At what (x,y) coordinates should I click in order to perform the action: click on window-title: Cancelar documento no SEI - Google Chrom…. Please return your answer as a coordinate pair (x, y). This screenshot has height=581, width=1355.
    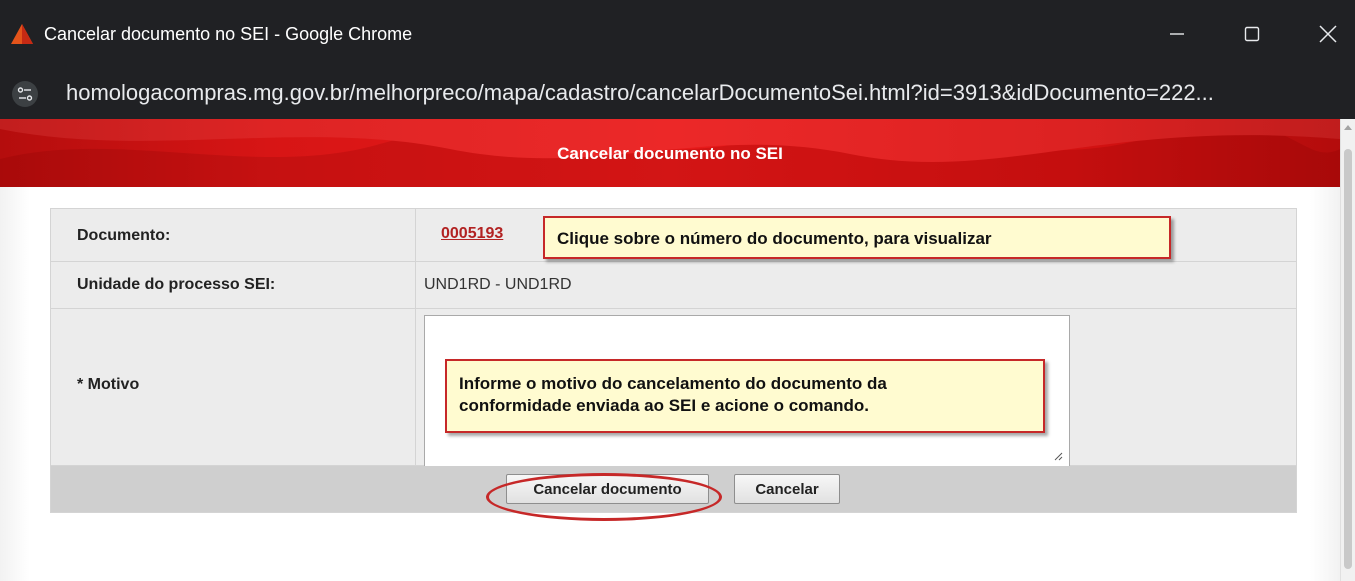
    Looking at the image, I should click on (228, 34).